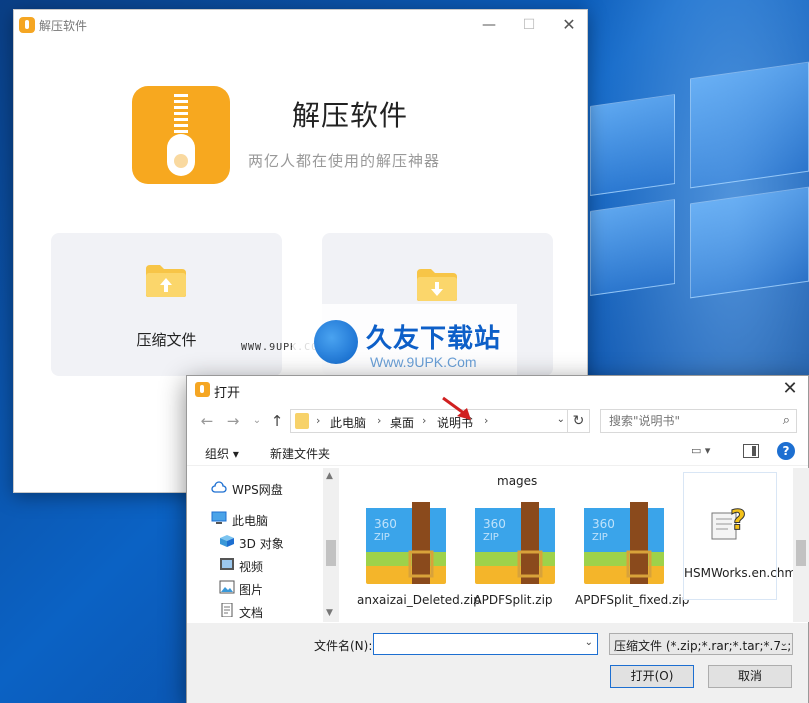 This screenshot has width=809, height=703. What do you see at coordinates (222, 453) in the screenshot?
I see `organize-button: 组织 ▾` at bounding box center [222, 453].